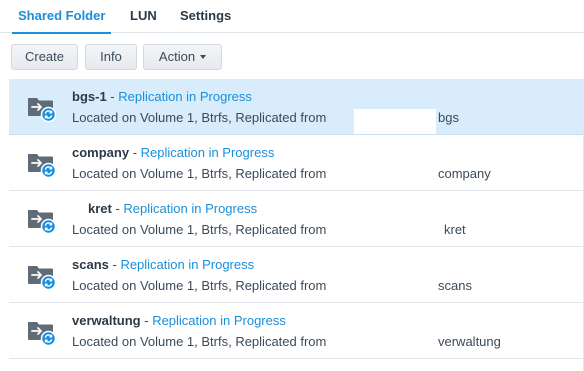 This screenshot has width=584, height=371. I want to click on create-button: Create, so click(44, 57).